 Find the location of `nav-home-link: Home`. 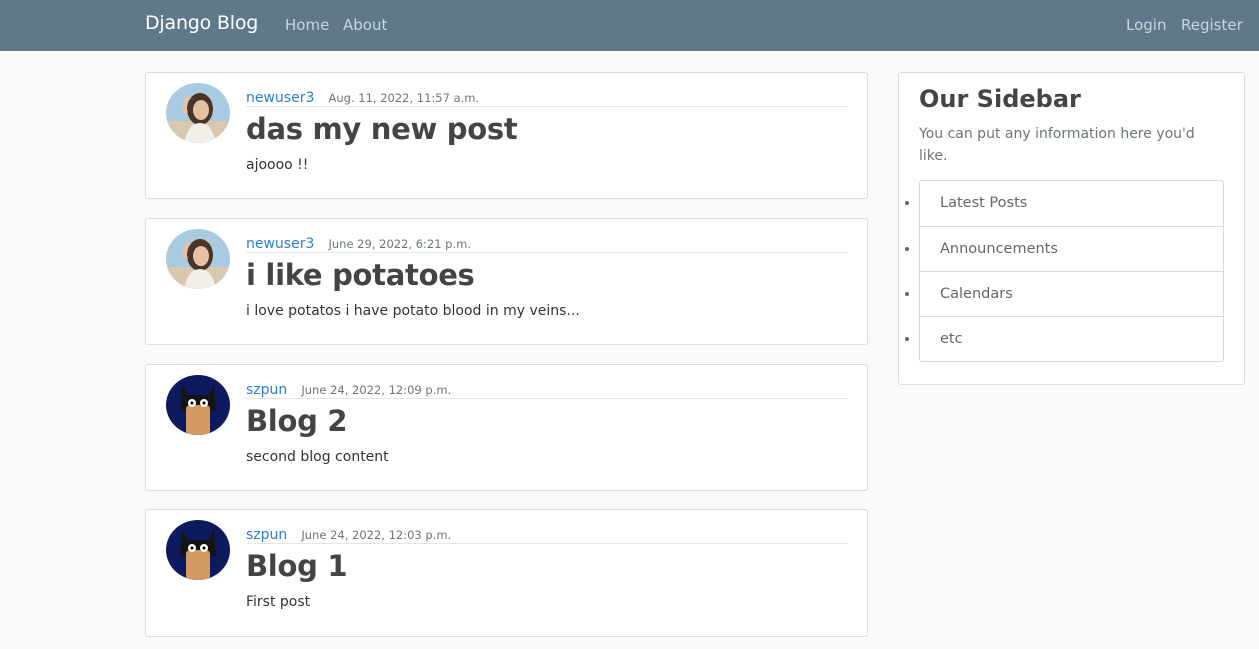

nav-home-link: Home is located at coordinates (307, 25).